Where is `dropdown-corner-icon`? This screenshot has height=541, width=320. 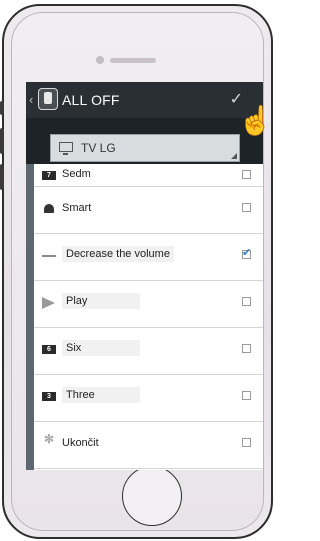
dropdown-corner-icon is located at coordinates (234, 156).